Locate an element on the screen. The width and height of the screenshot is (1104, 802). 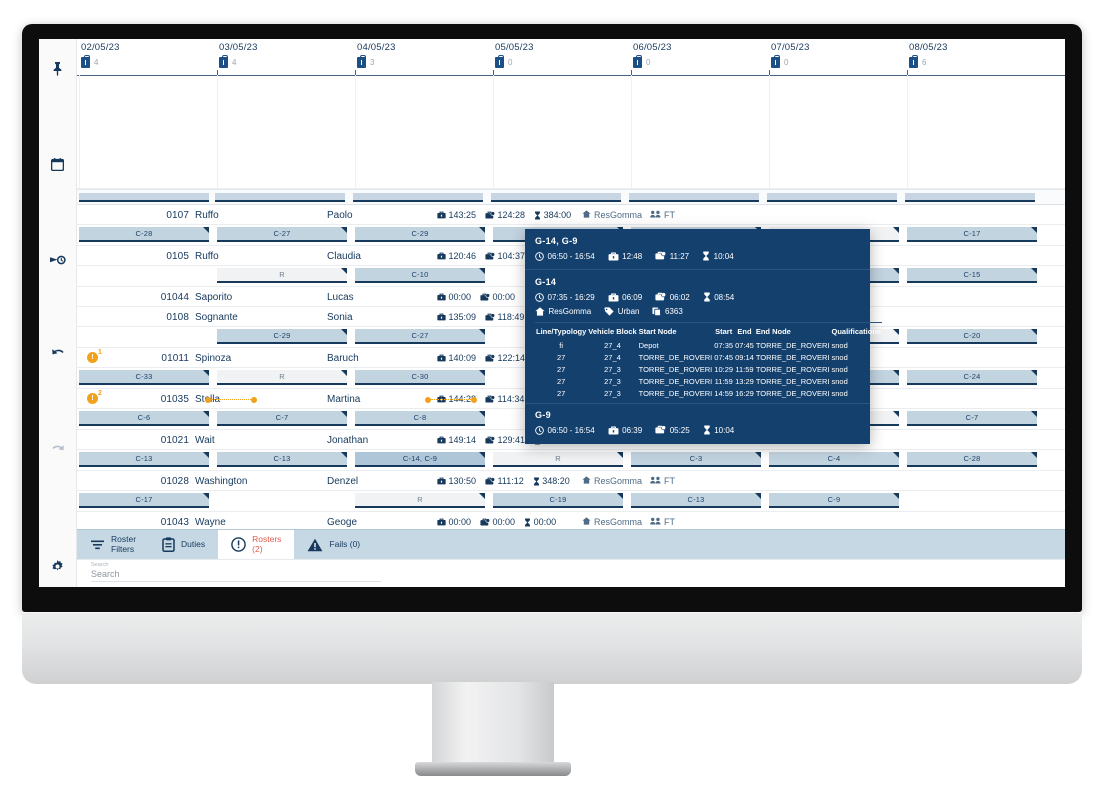
gantt-bar-label: C-9 is located at coordinates (834, 499).